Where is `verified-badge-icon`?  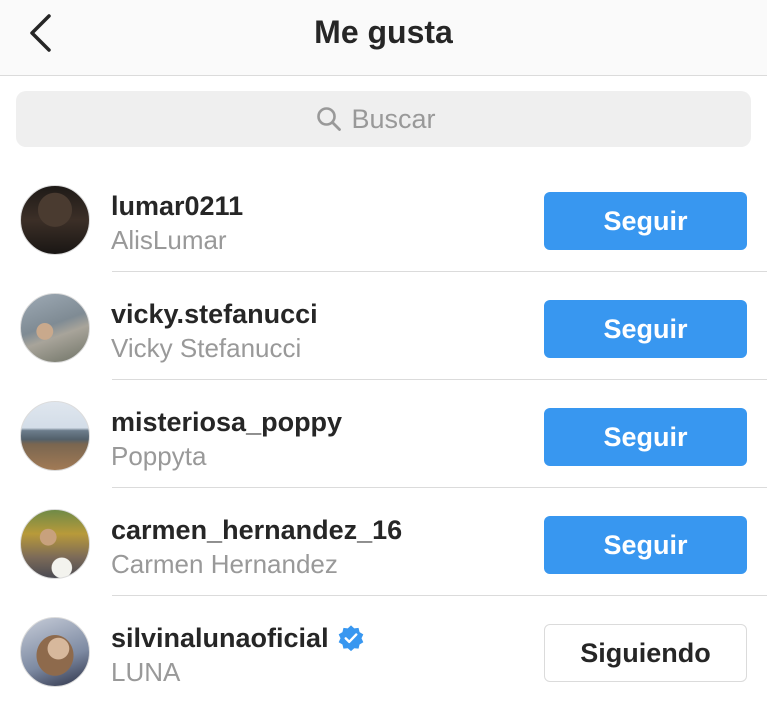 verified-badge-icon is located at coordinates (350, 638).